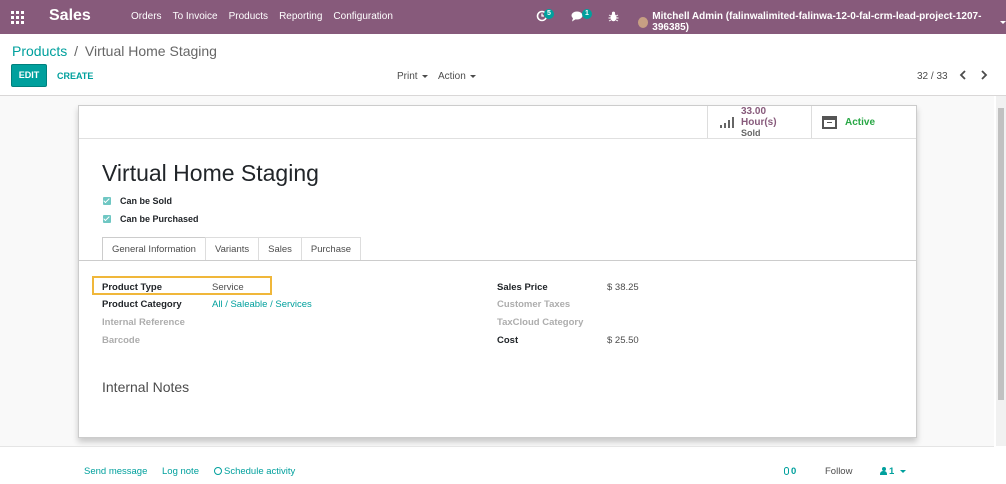 This screenshot has height=484, width=1006. What do you see at coordinates (29, 75) in the screenshot?
I see `edit-button: EDIT` at bounding box center [29, 75].